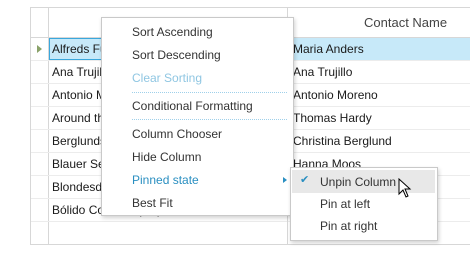 This screenshot has height=254, width=470. I want to click on pinned-state-submenu: ✔ Unpin Column Pin at left Pin at right, so click(364, 204).